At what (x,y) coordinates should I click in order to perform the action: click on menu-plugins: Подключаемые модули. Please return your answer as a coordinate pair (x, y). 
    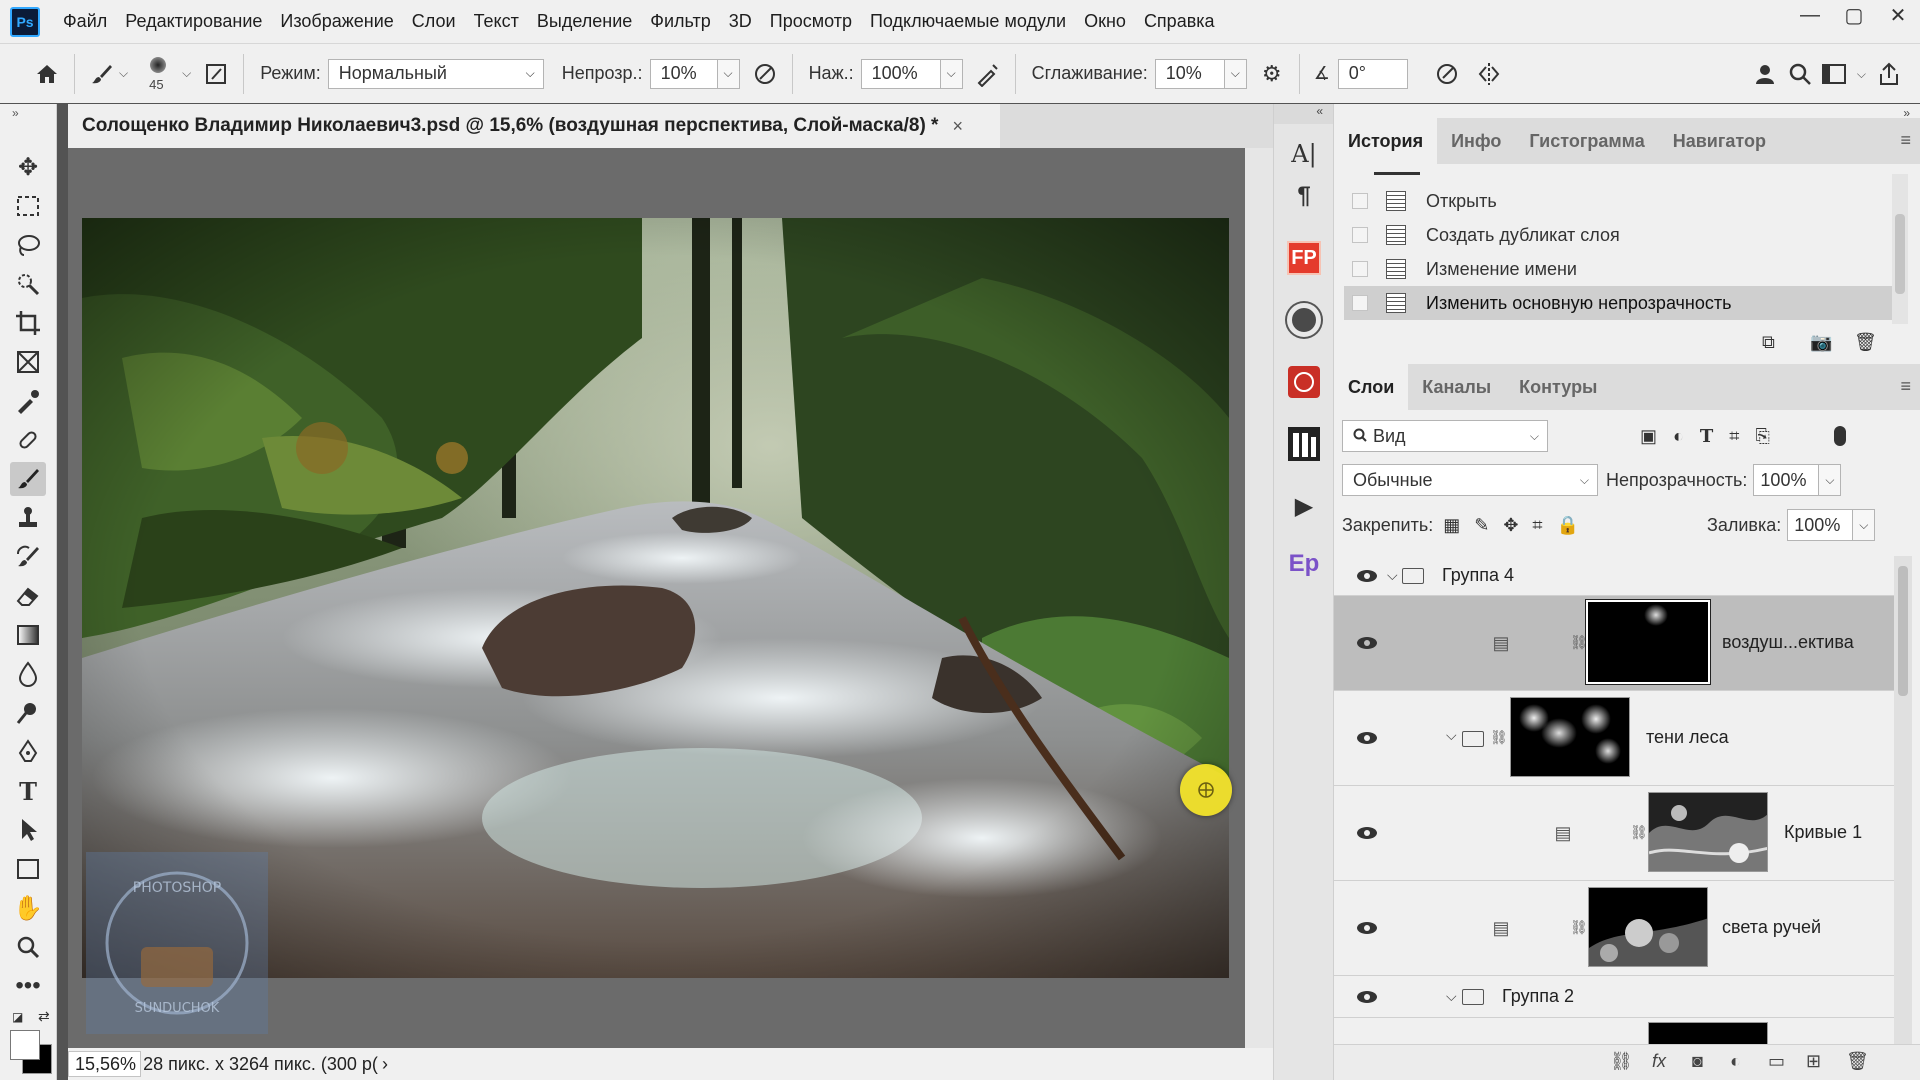
    Looking at the image, I should click on (968, 21).